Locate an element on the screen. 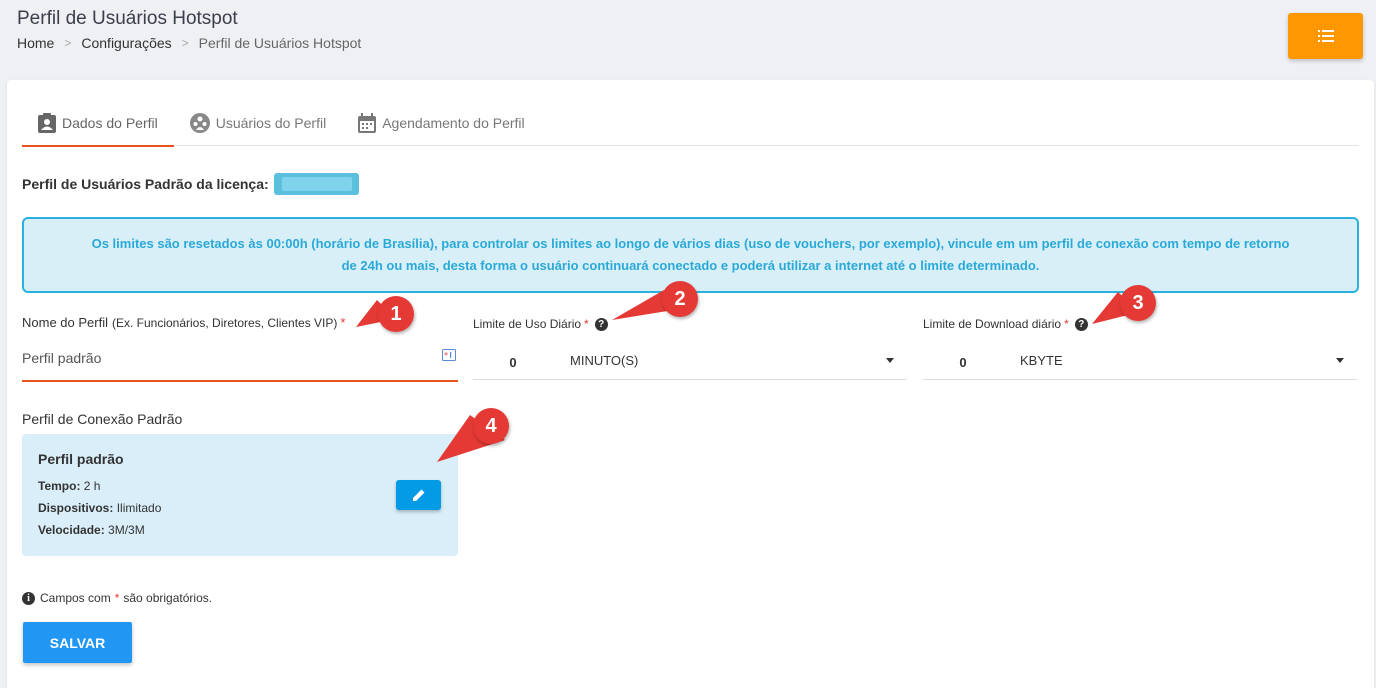 The image size is (1376, 688). license-label: Perfil de Usuários Padrão da licença: is located at coordinates (145, 184).